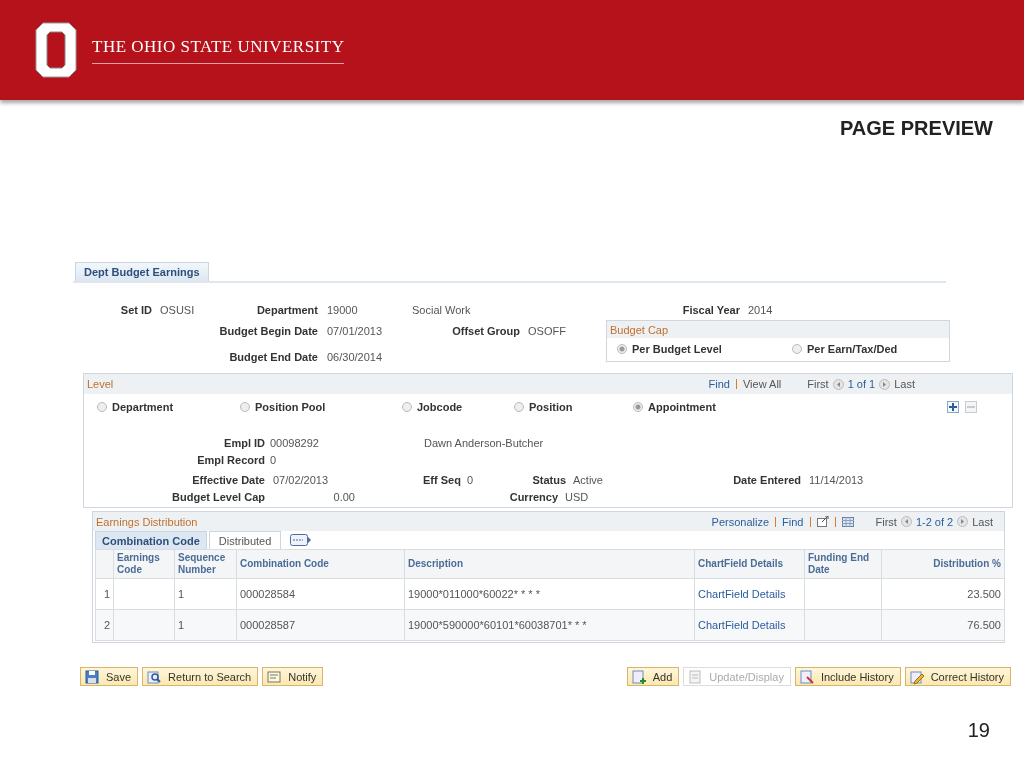 This screenshot has height=768, width=1024. What do you see at coordinates (943, 625) in the screenshot?
I see `table-cell: 76.500` at bounding box center [943, 625].